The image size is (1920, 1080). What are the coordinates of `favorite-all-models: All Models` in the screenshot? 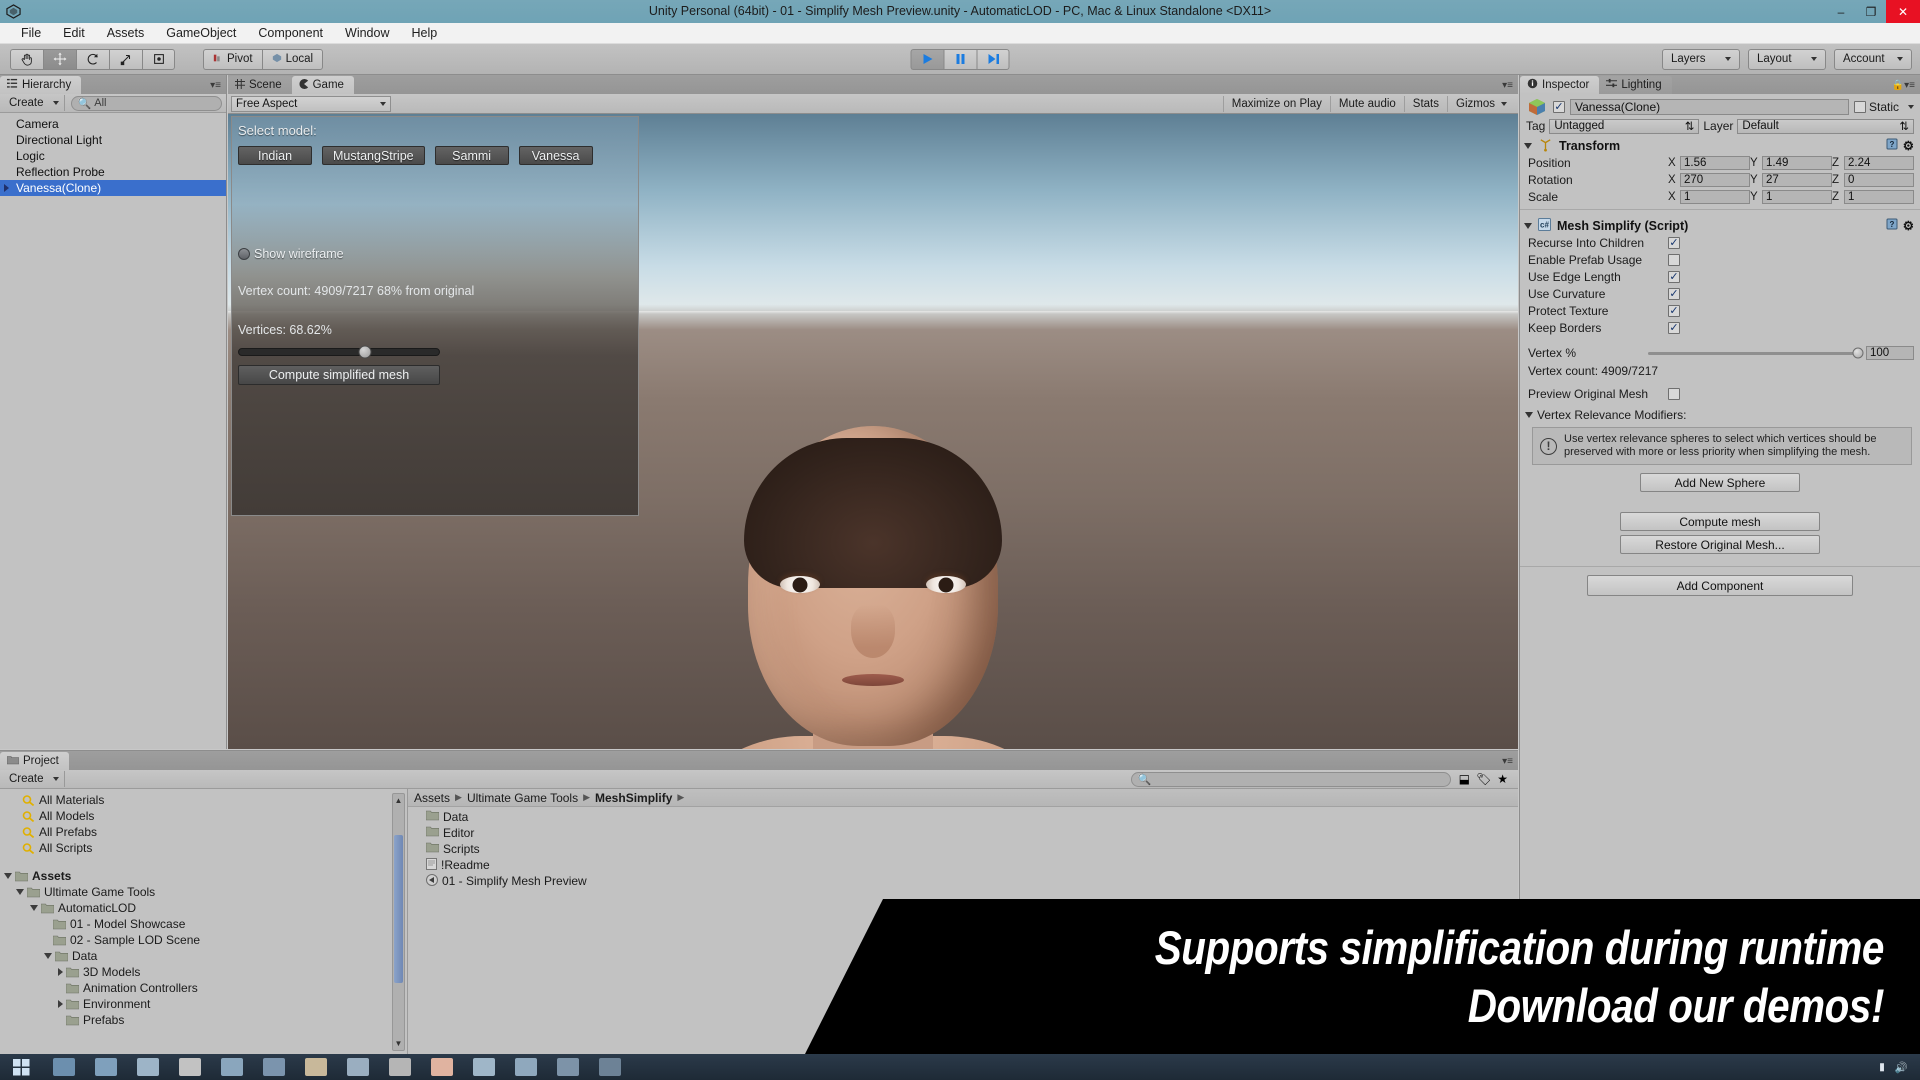 It's located at (203, 816).